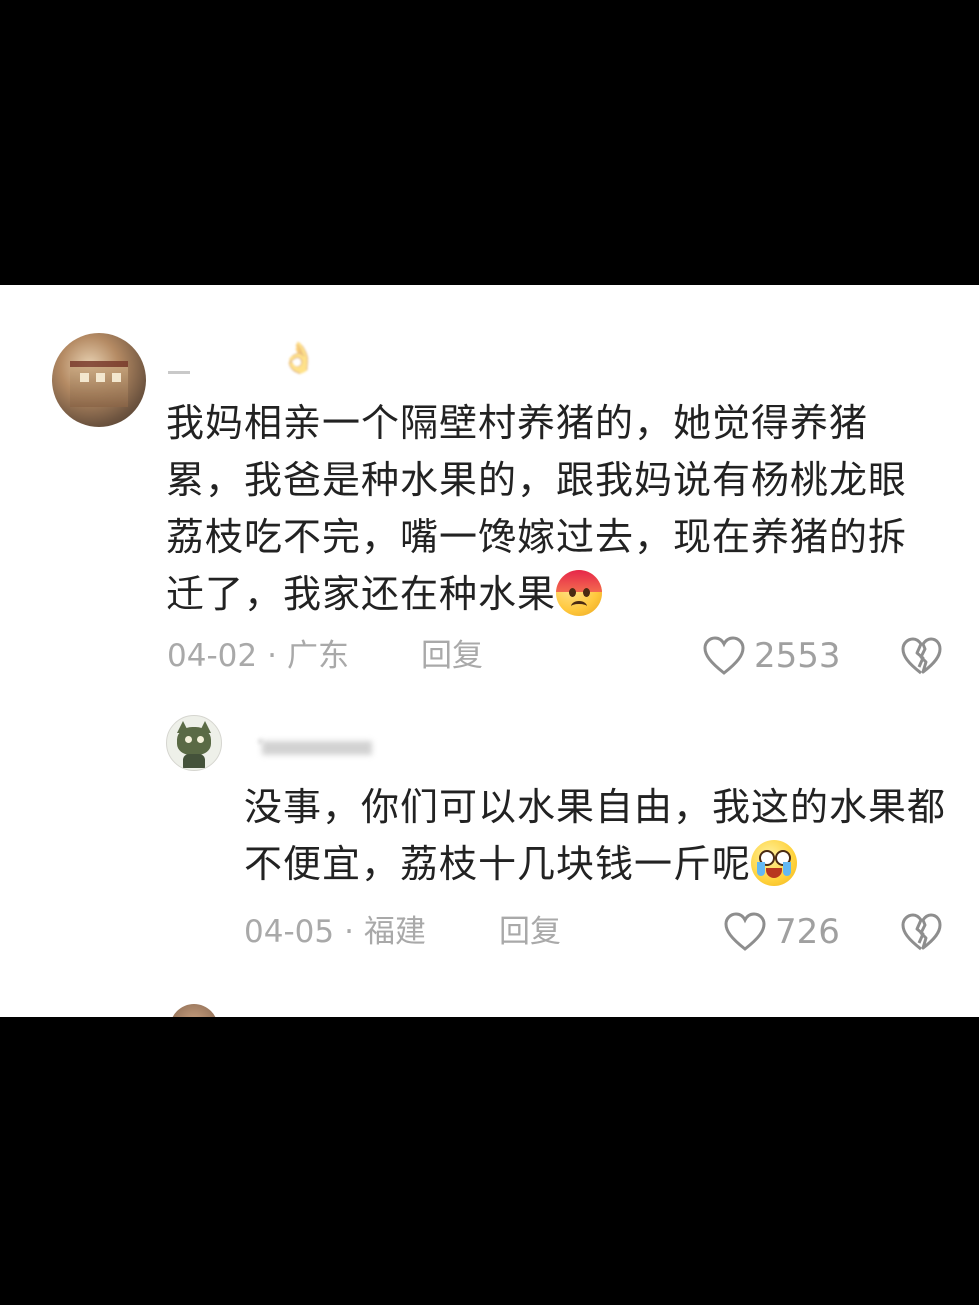 Image resolution: width=979 pixels, height=1305 pixels. Describe the element at coordinates (212, 656) in the screenshot. I see `comment-date: 04-02` at that location.